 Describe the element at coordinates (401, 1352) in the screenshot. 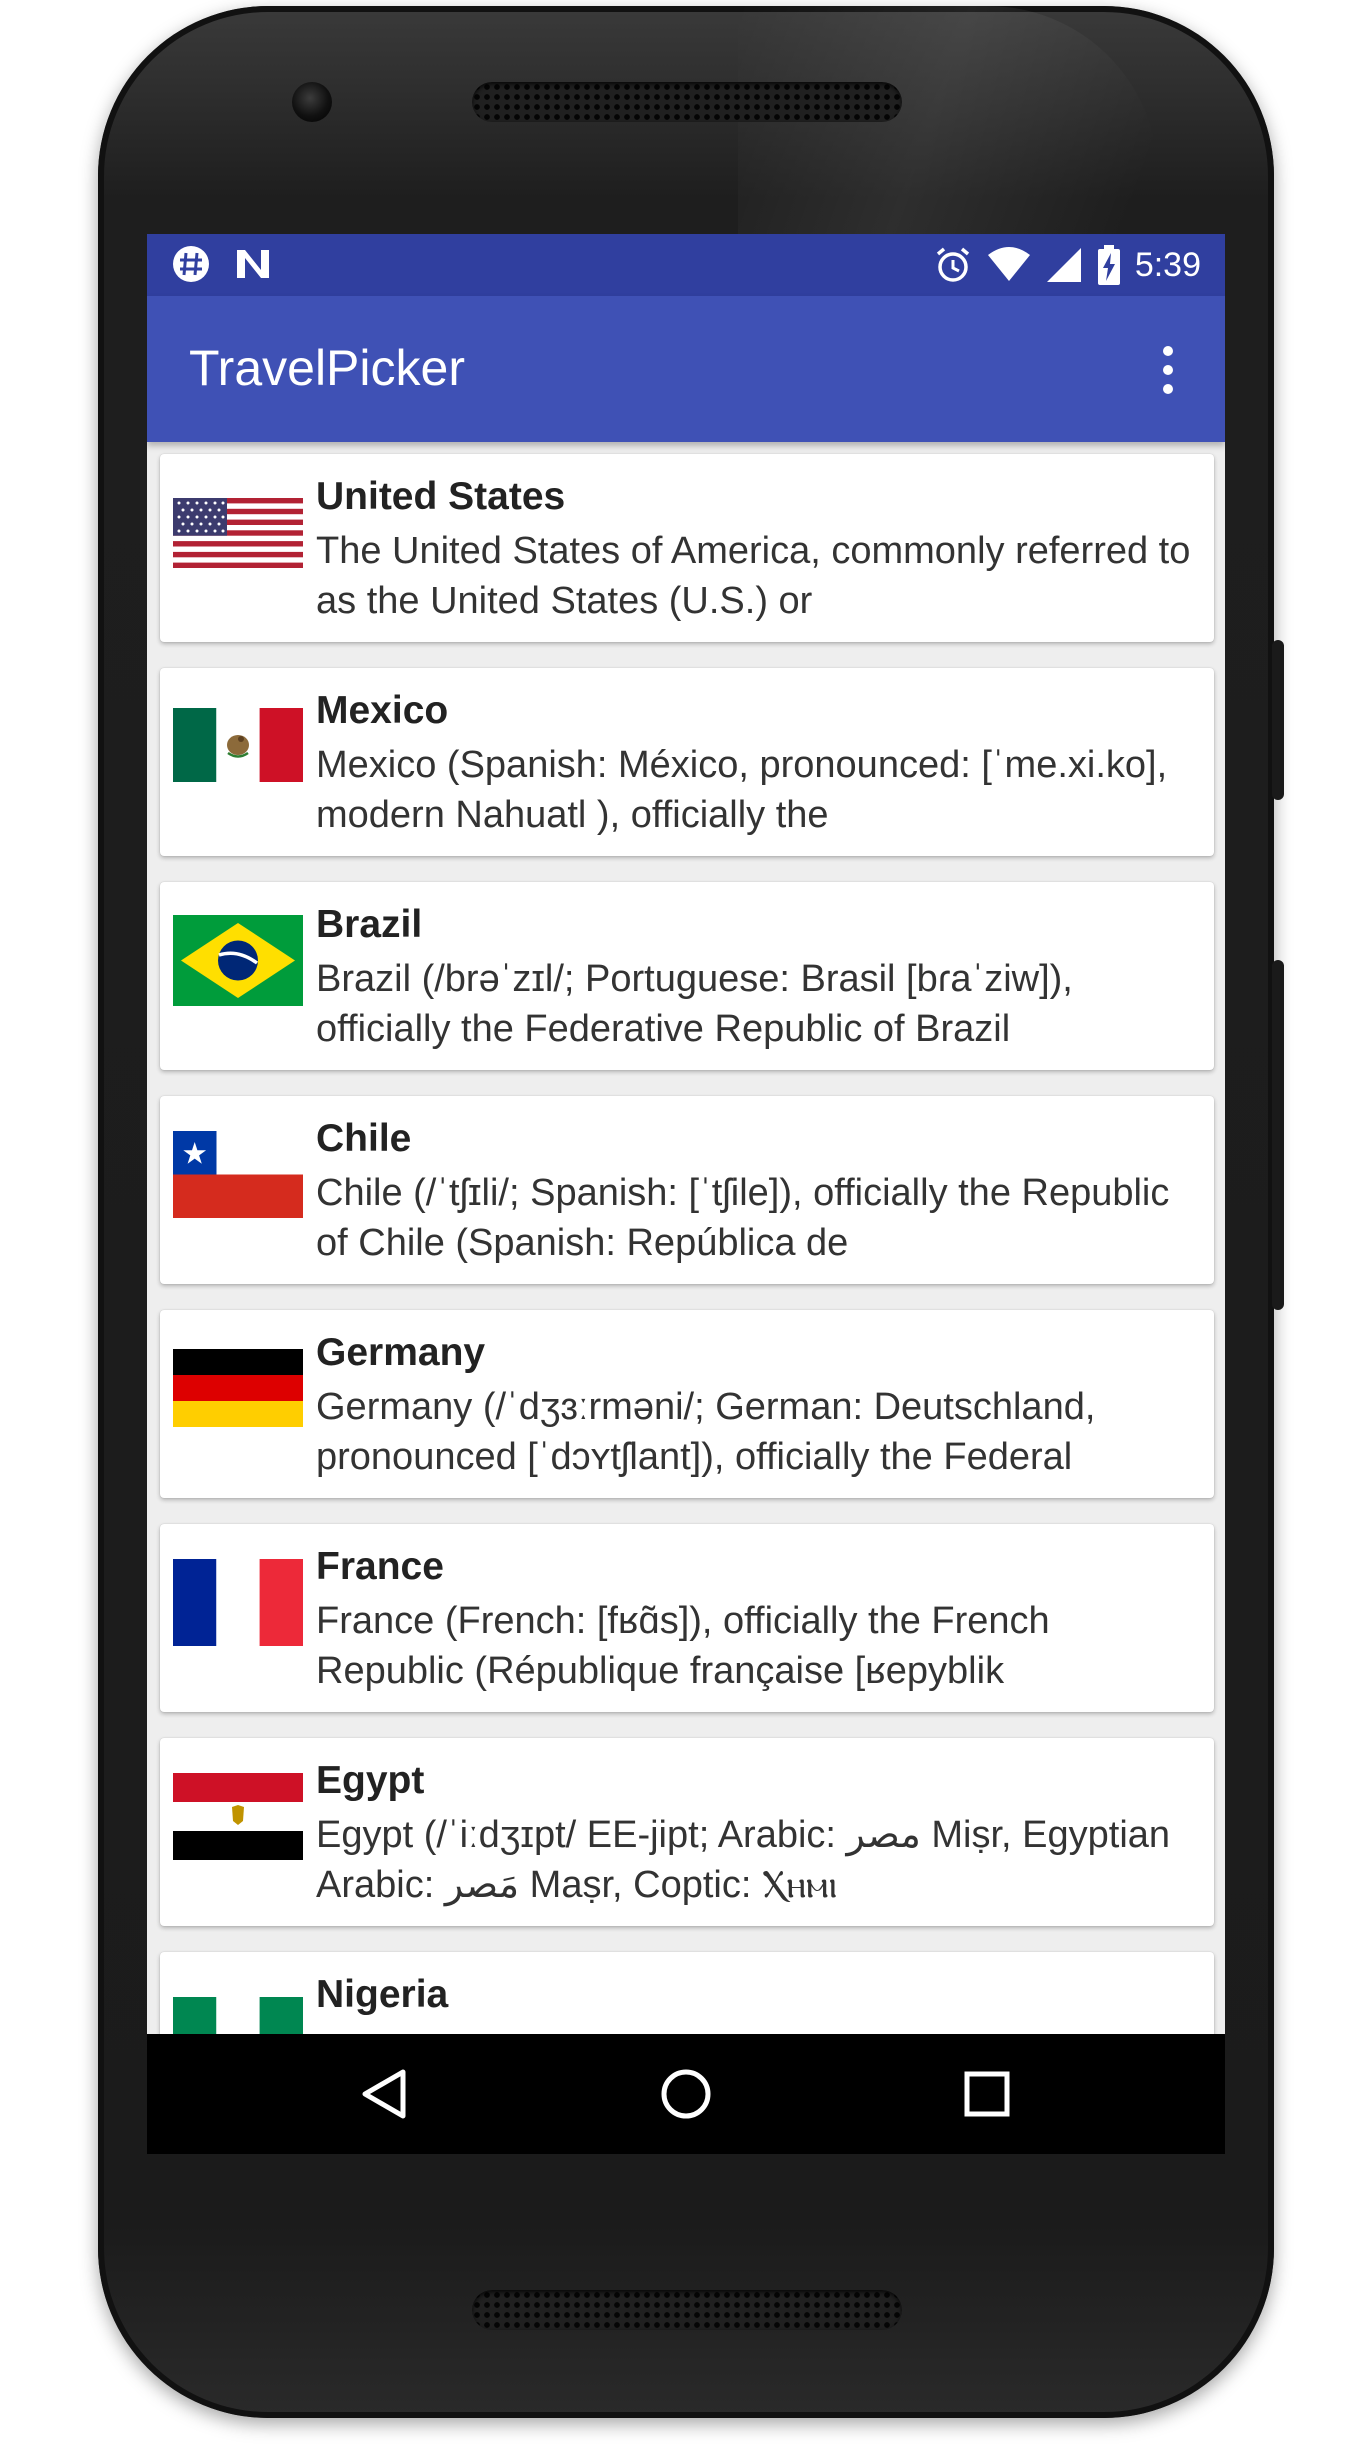

I see `country-name: Germany` at that location.